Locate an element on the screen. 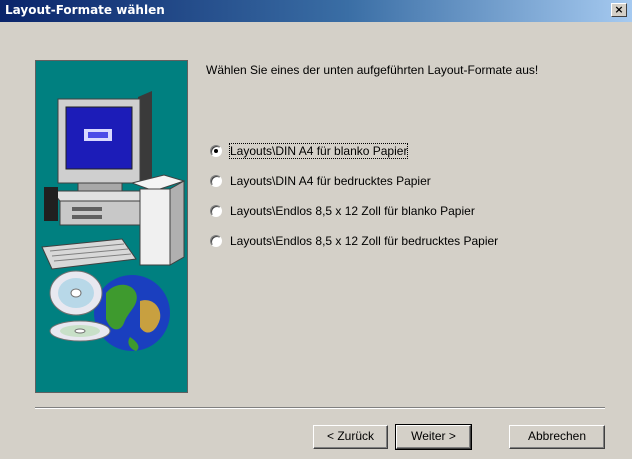 Image resolution: width=632 pixels, height=459 pixels. option-label: Layouts\DIN A4 für bedrucktes Papier is located at coordinates (330, 181).